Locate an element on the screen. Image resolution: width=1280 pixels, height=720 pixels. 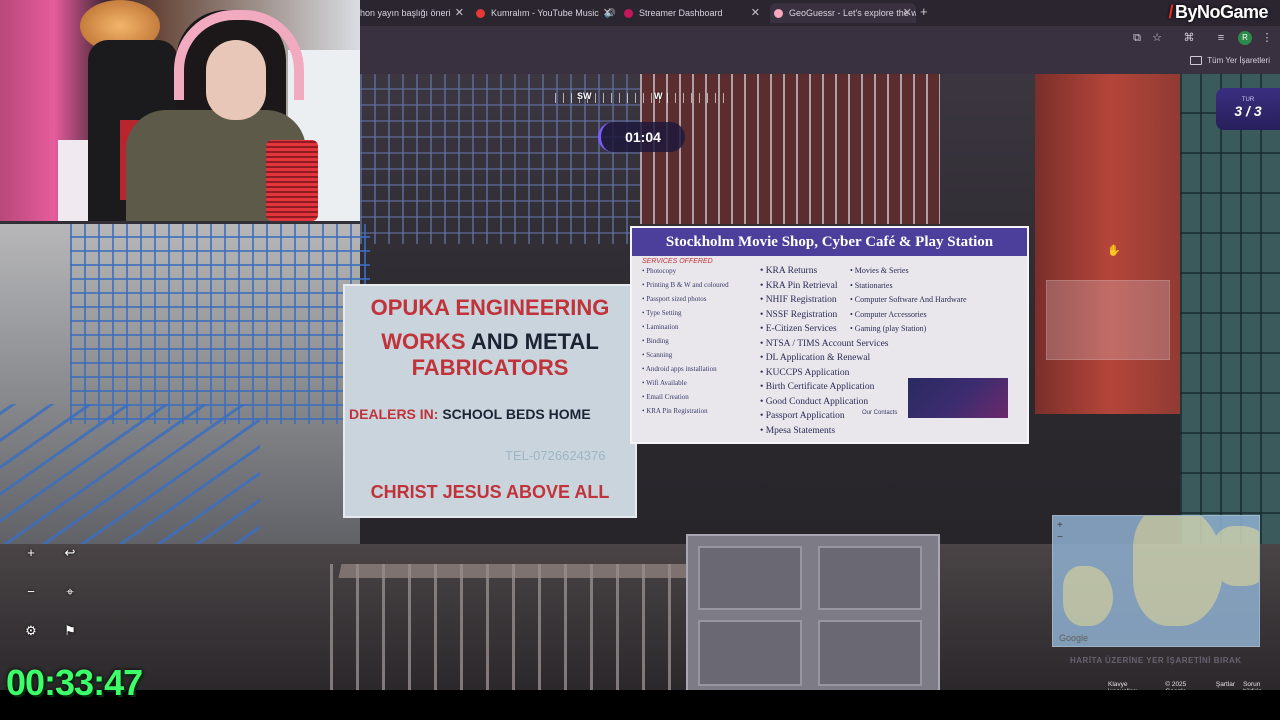
service-item: • Gaming (play Station) is located at coordinates (888, 328).